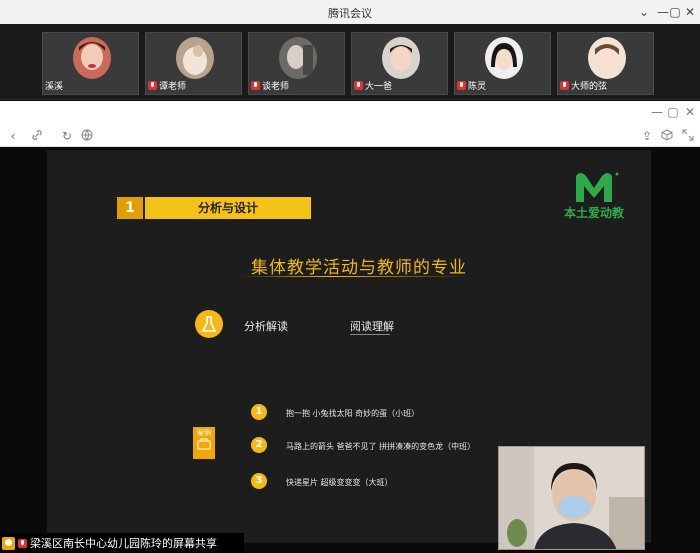 The image size is (700, 553). What do you see at coordinates (259, 412) in the screenshot?
I see `case-number: 1` at bounding box center [259, 412].